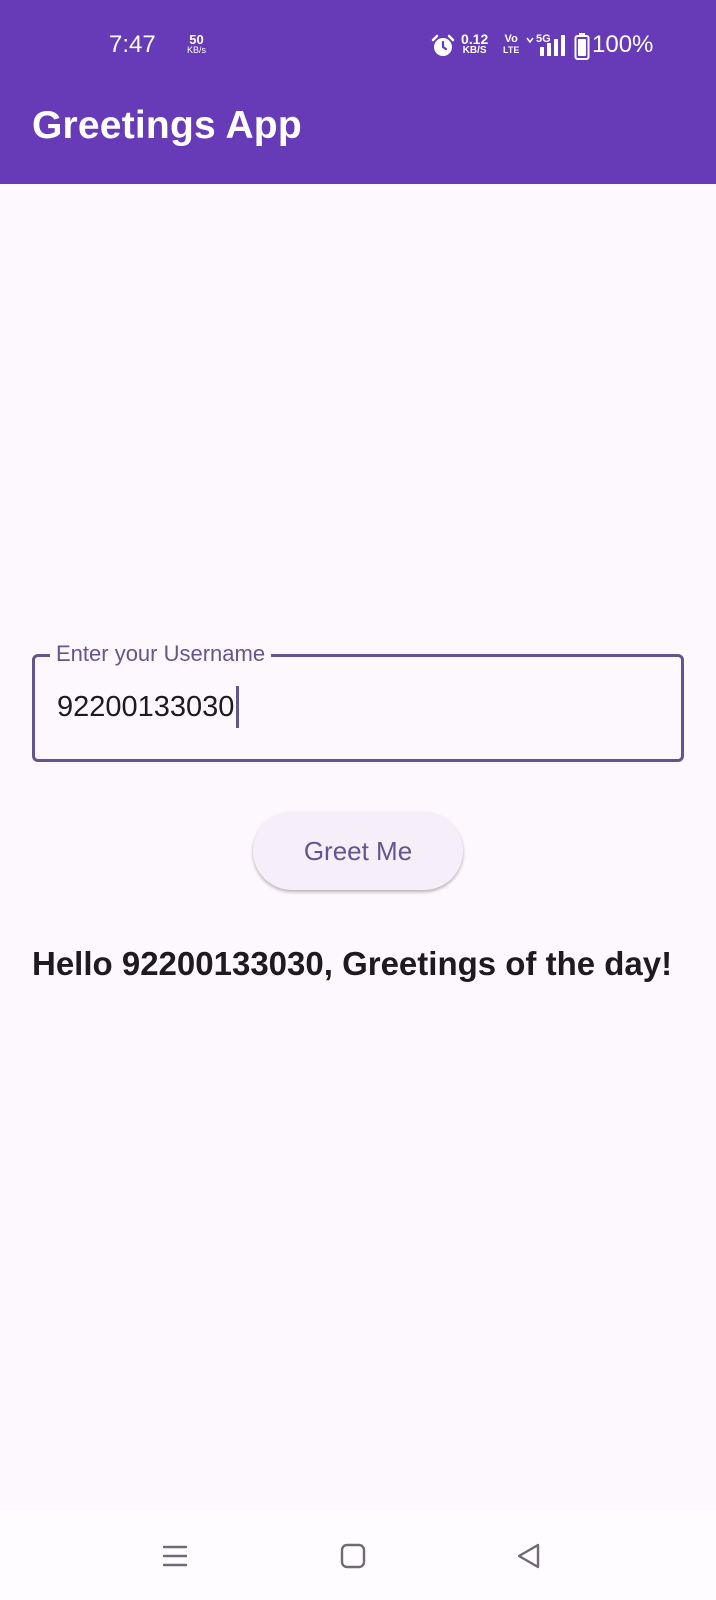 The height and width of the screenshot is (1600, 716). I want to click on volte-indicator: Vo LTE, so click(511, 45).